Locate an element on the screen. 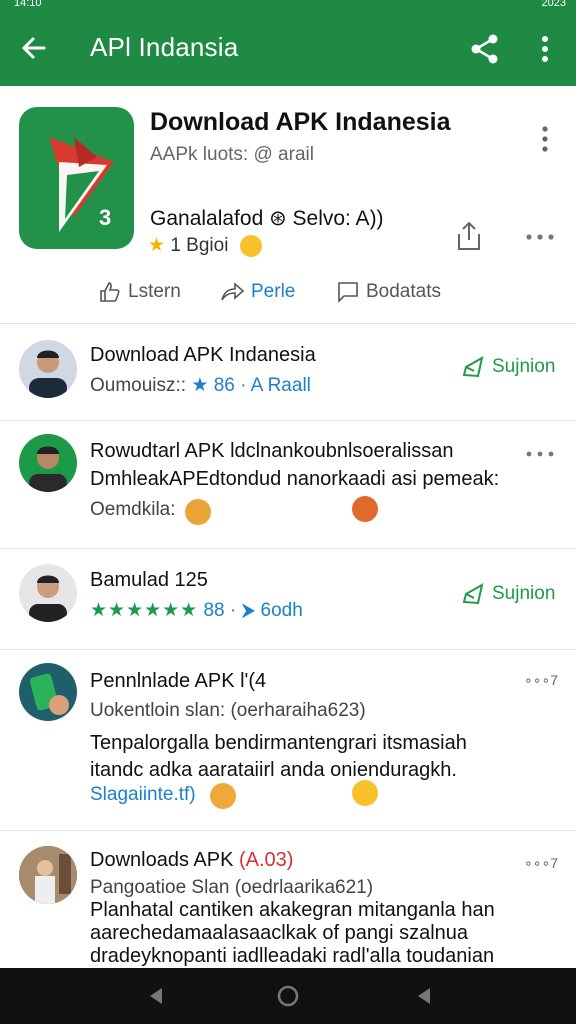 The image size is (576, 1024). row-title: Pennlnlade APK l'(4 is located at coordinates (178, 681).